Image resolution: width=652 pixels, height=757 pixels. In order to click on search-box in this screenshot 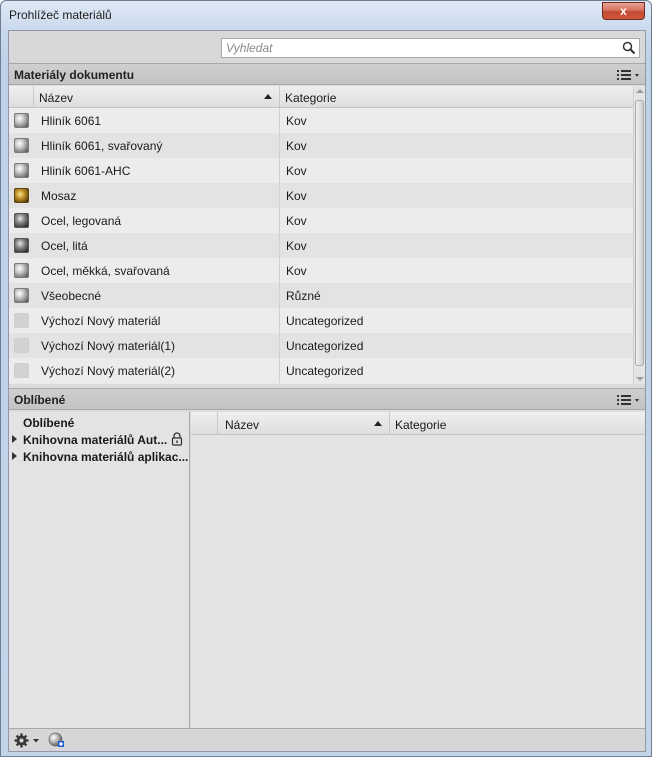, I will do `click(430, 48)`.